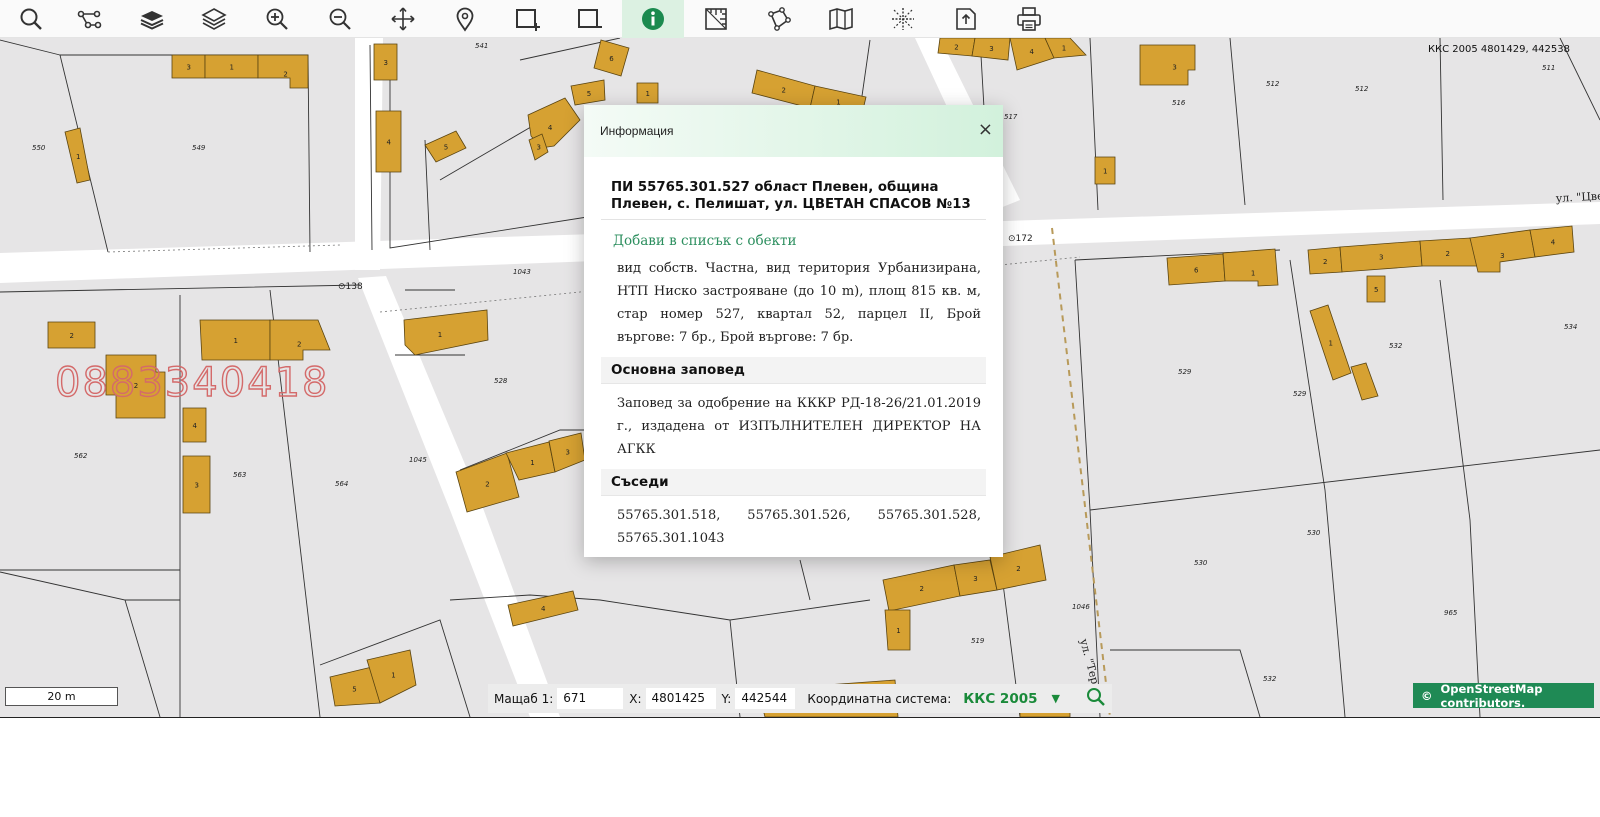  Describe the element at coordinates (929, 515) in the screenshot. I see `neighbour-item: 55765.301.528,` at that location.